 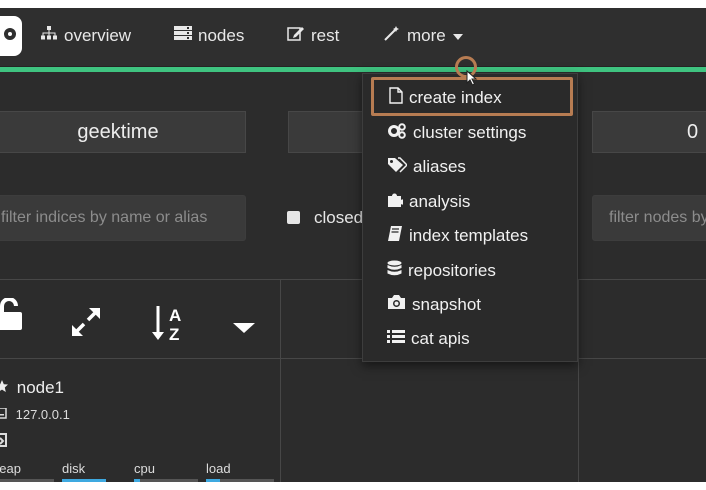 I want to click on sort-alpha-icon: AZ, so click(x=168, y=325).